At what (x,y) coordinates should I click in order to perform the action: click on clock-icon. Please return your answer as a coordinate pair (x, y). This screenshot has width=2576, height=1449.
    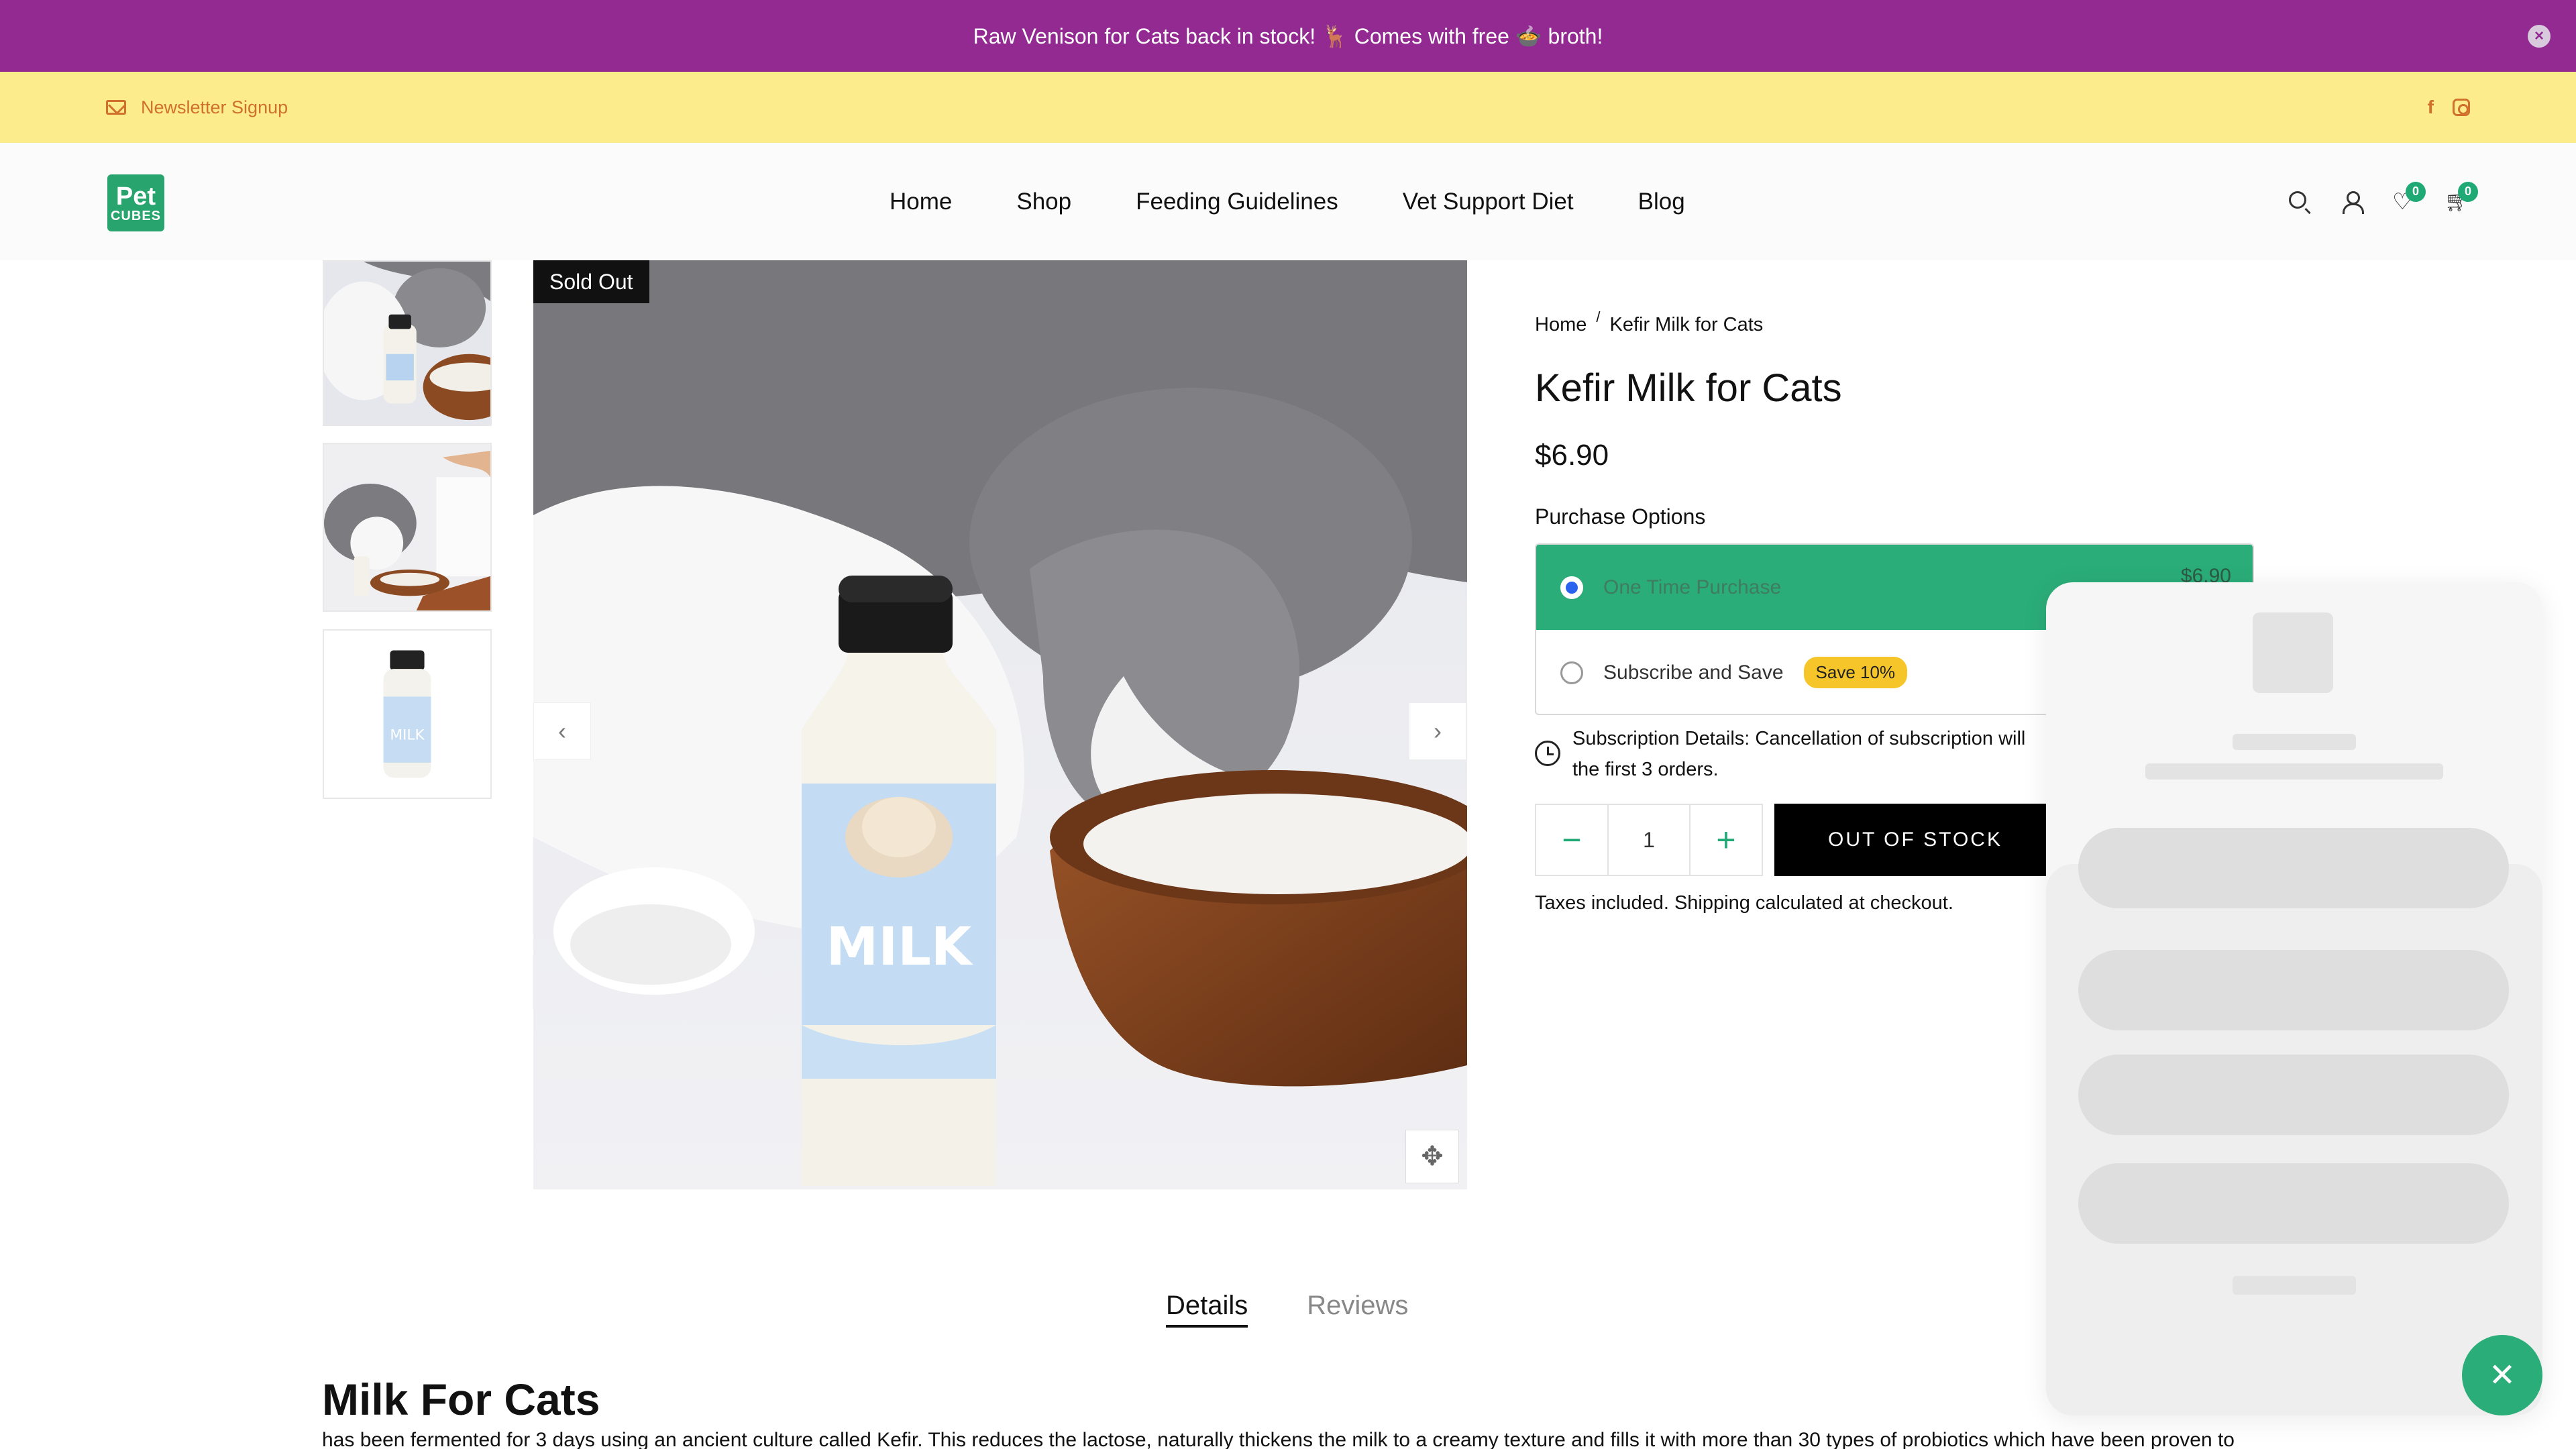
    Looking at the image, I should click on (1547, 753).